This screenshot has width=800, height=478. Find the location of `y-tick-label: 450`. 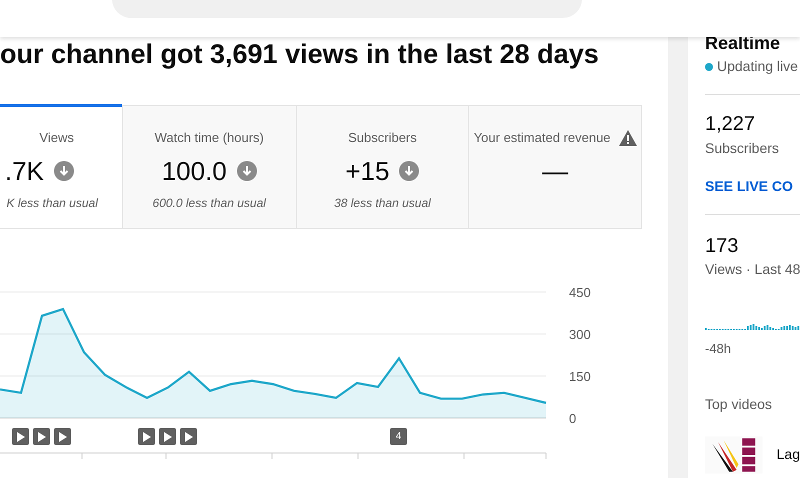

y-tick-label: 450 is located at coordinates (580, 292).